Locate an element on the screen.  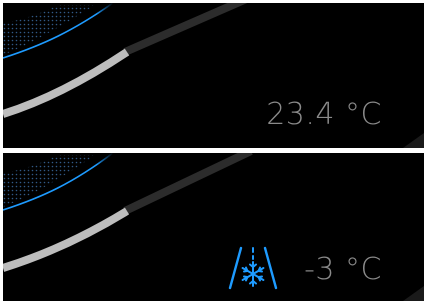
outside-temperature: 23.4 °C is located at coordinates (324, 114).